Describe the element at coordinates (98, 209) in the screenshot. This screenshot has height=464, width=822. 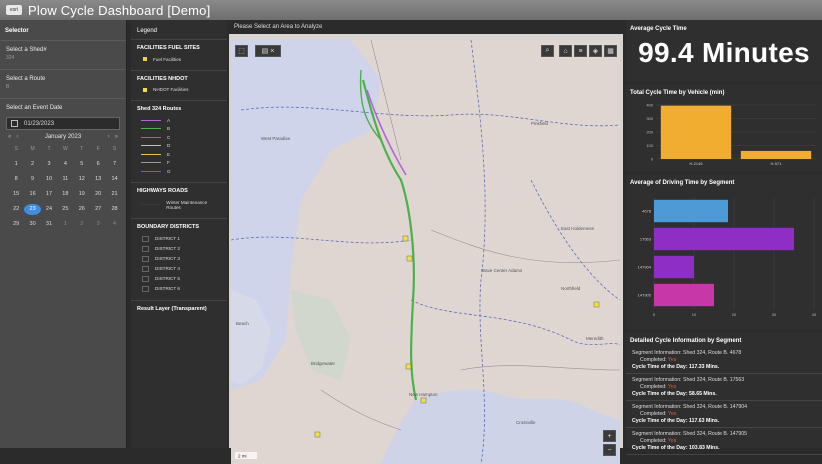
I see `calendar-day: 27` at that location.